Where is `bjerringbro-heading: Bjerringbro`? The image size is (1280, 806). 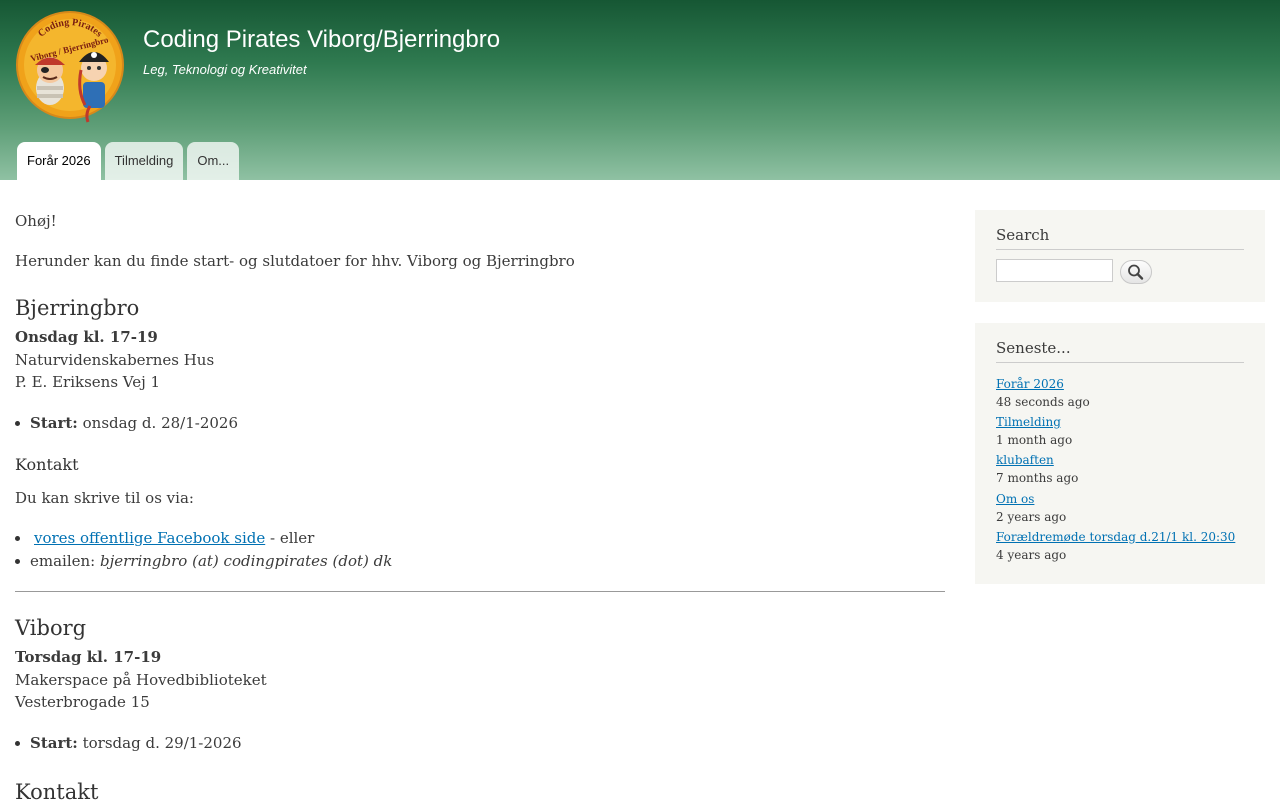
bjerringbro-heading: Bjerringbro is located at coordinates (77, 308).